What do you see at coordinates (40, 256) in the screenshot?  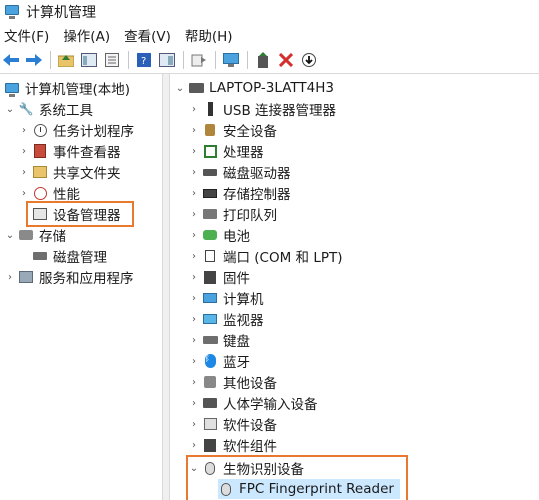 I see `disk-icon` at bounding box center [40, 256].